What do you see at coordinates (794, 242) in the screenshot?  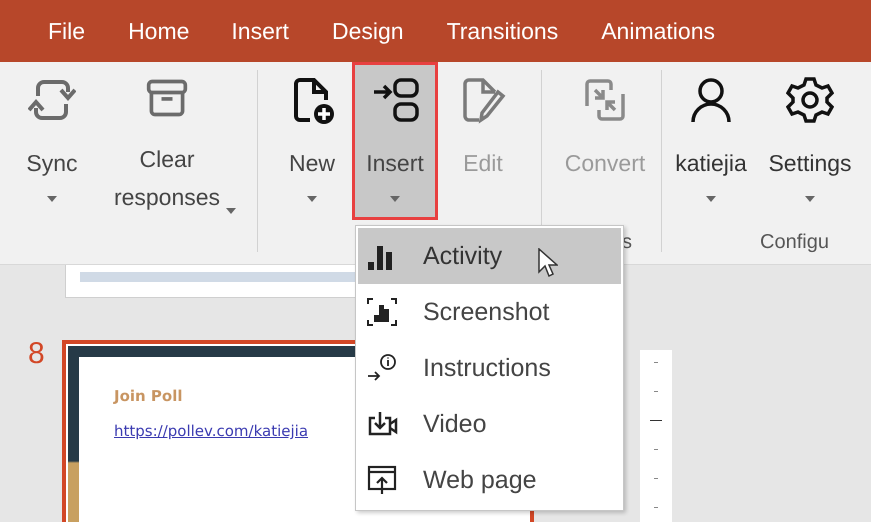 I see `group-label: Configu` at bounding box center [794, 242].